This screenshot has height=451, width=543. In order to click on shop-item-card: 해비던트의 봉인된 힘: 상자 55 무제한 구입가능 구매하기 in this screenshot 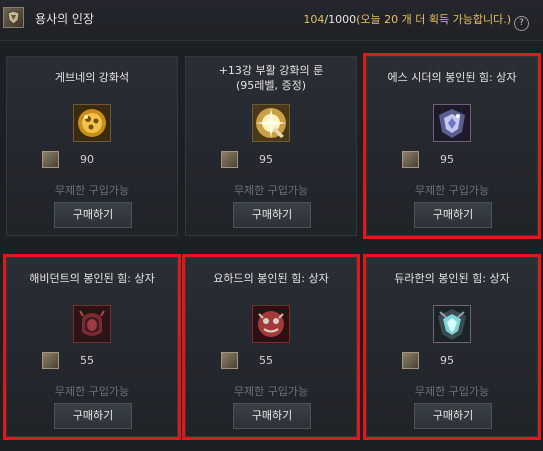, I will do `click(92, 347)`.